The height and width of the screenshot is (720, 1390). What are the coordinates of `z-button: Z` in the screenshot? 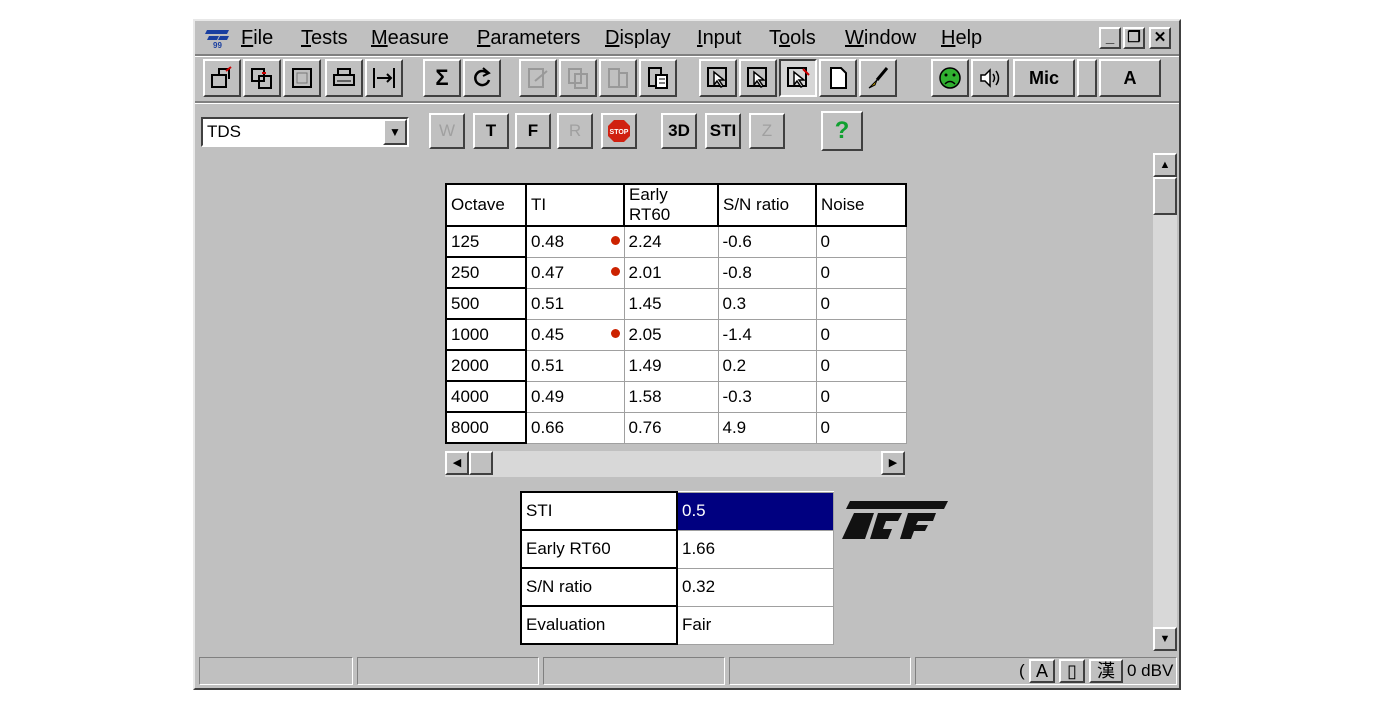 It's located at (767, 131).